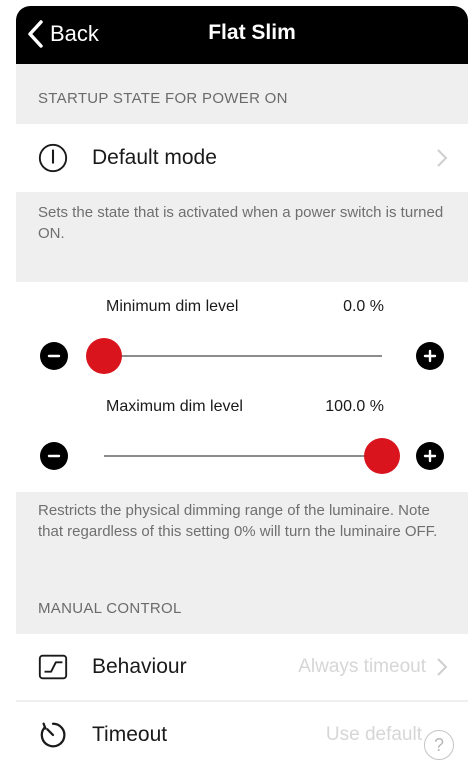 This screenshot has height=771, width=469. I want to click on default-mode-label: Default mode, so click(154, 157).